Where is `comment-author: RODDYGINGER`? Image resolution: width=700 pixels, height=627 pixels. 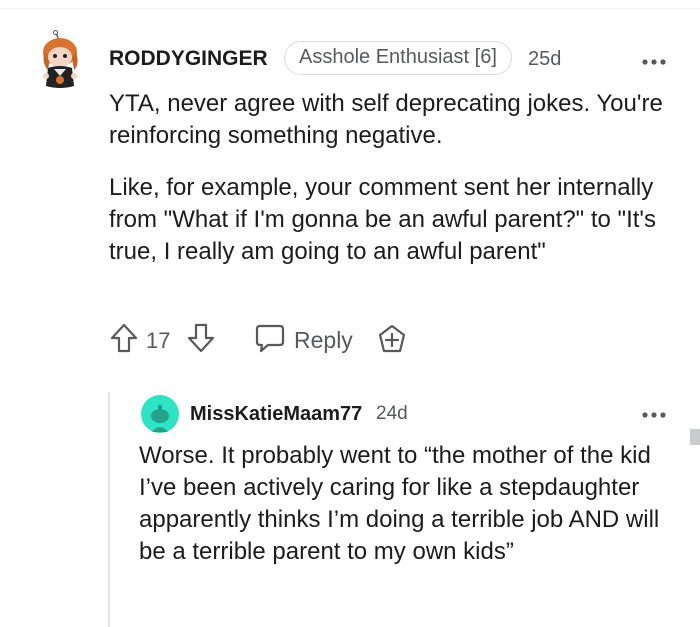 comment-author: RODDYGINGER is located at coordinates (188, 59).